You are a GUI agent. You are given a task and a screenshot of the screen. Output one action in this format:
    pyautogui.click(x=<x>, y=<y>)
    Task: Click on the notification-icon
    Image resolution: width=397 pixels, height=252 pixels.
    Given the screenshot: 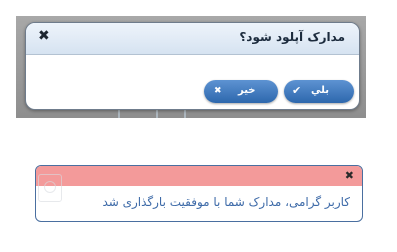 What is the action you would take?
    pyautogui.click(x=50, y=188)
    